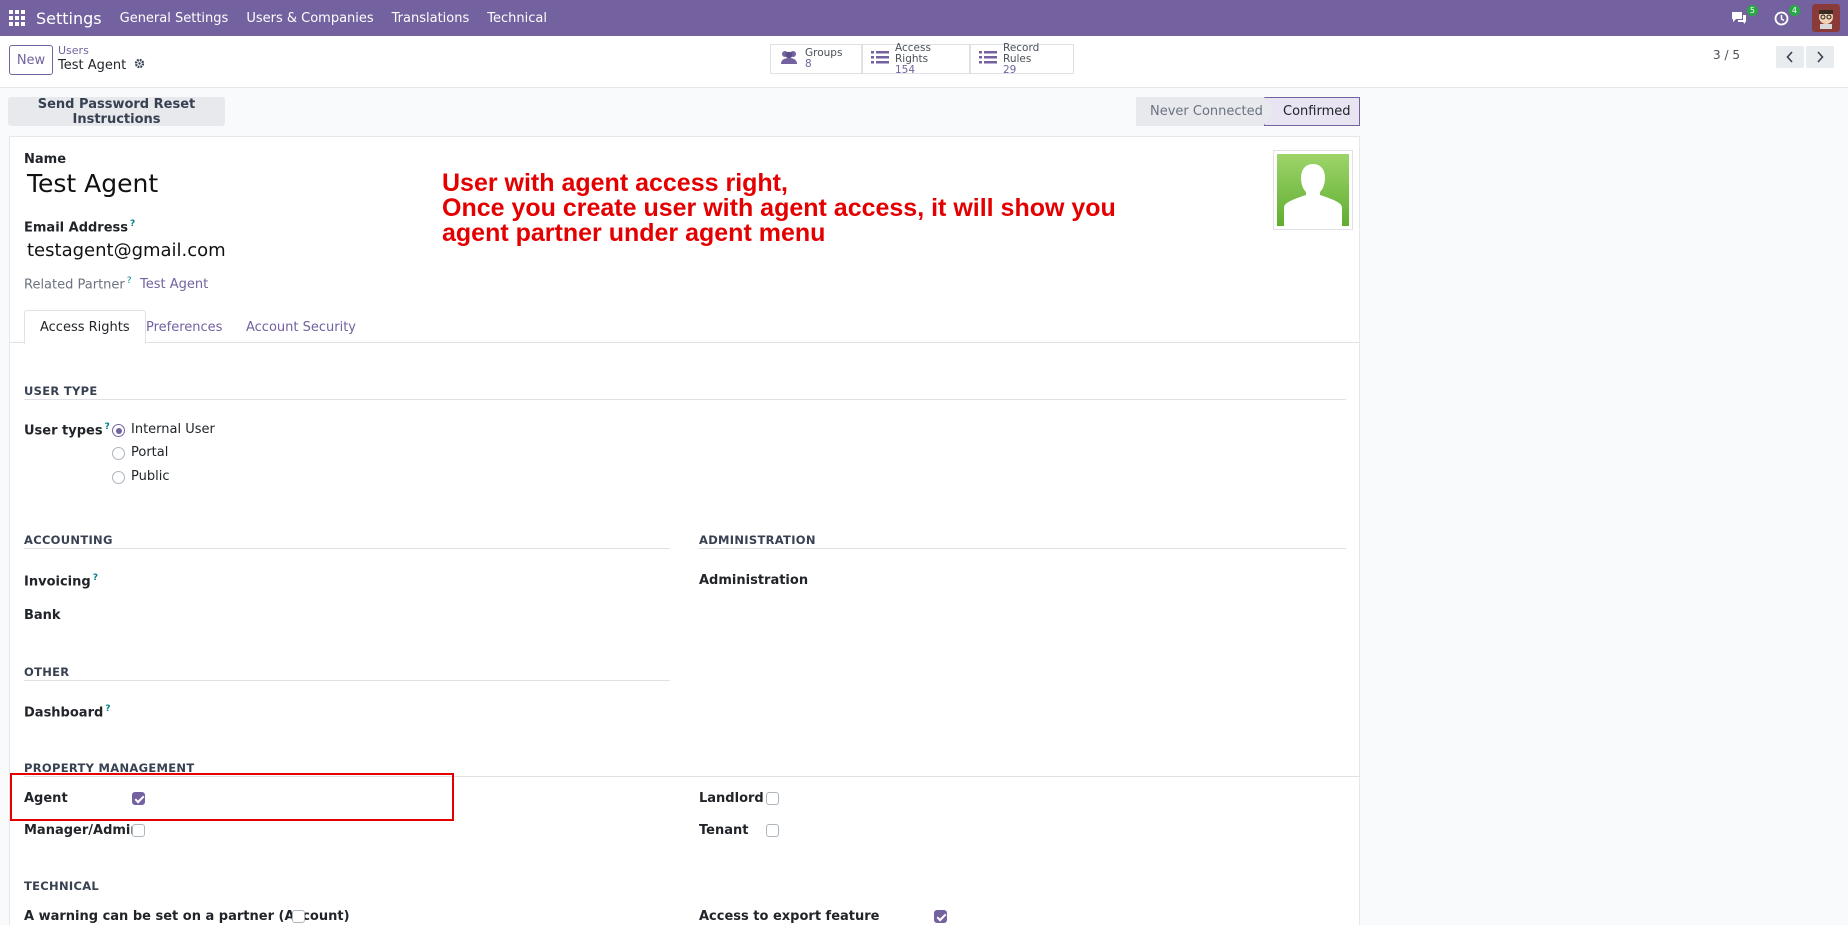 This screenshot has width=1848, height=925. Describe the element at coordinates (772, 830) in the screenshot. I see `tenant-checkbox` at that location.